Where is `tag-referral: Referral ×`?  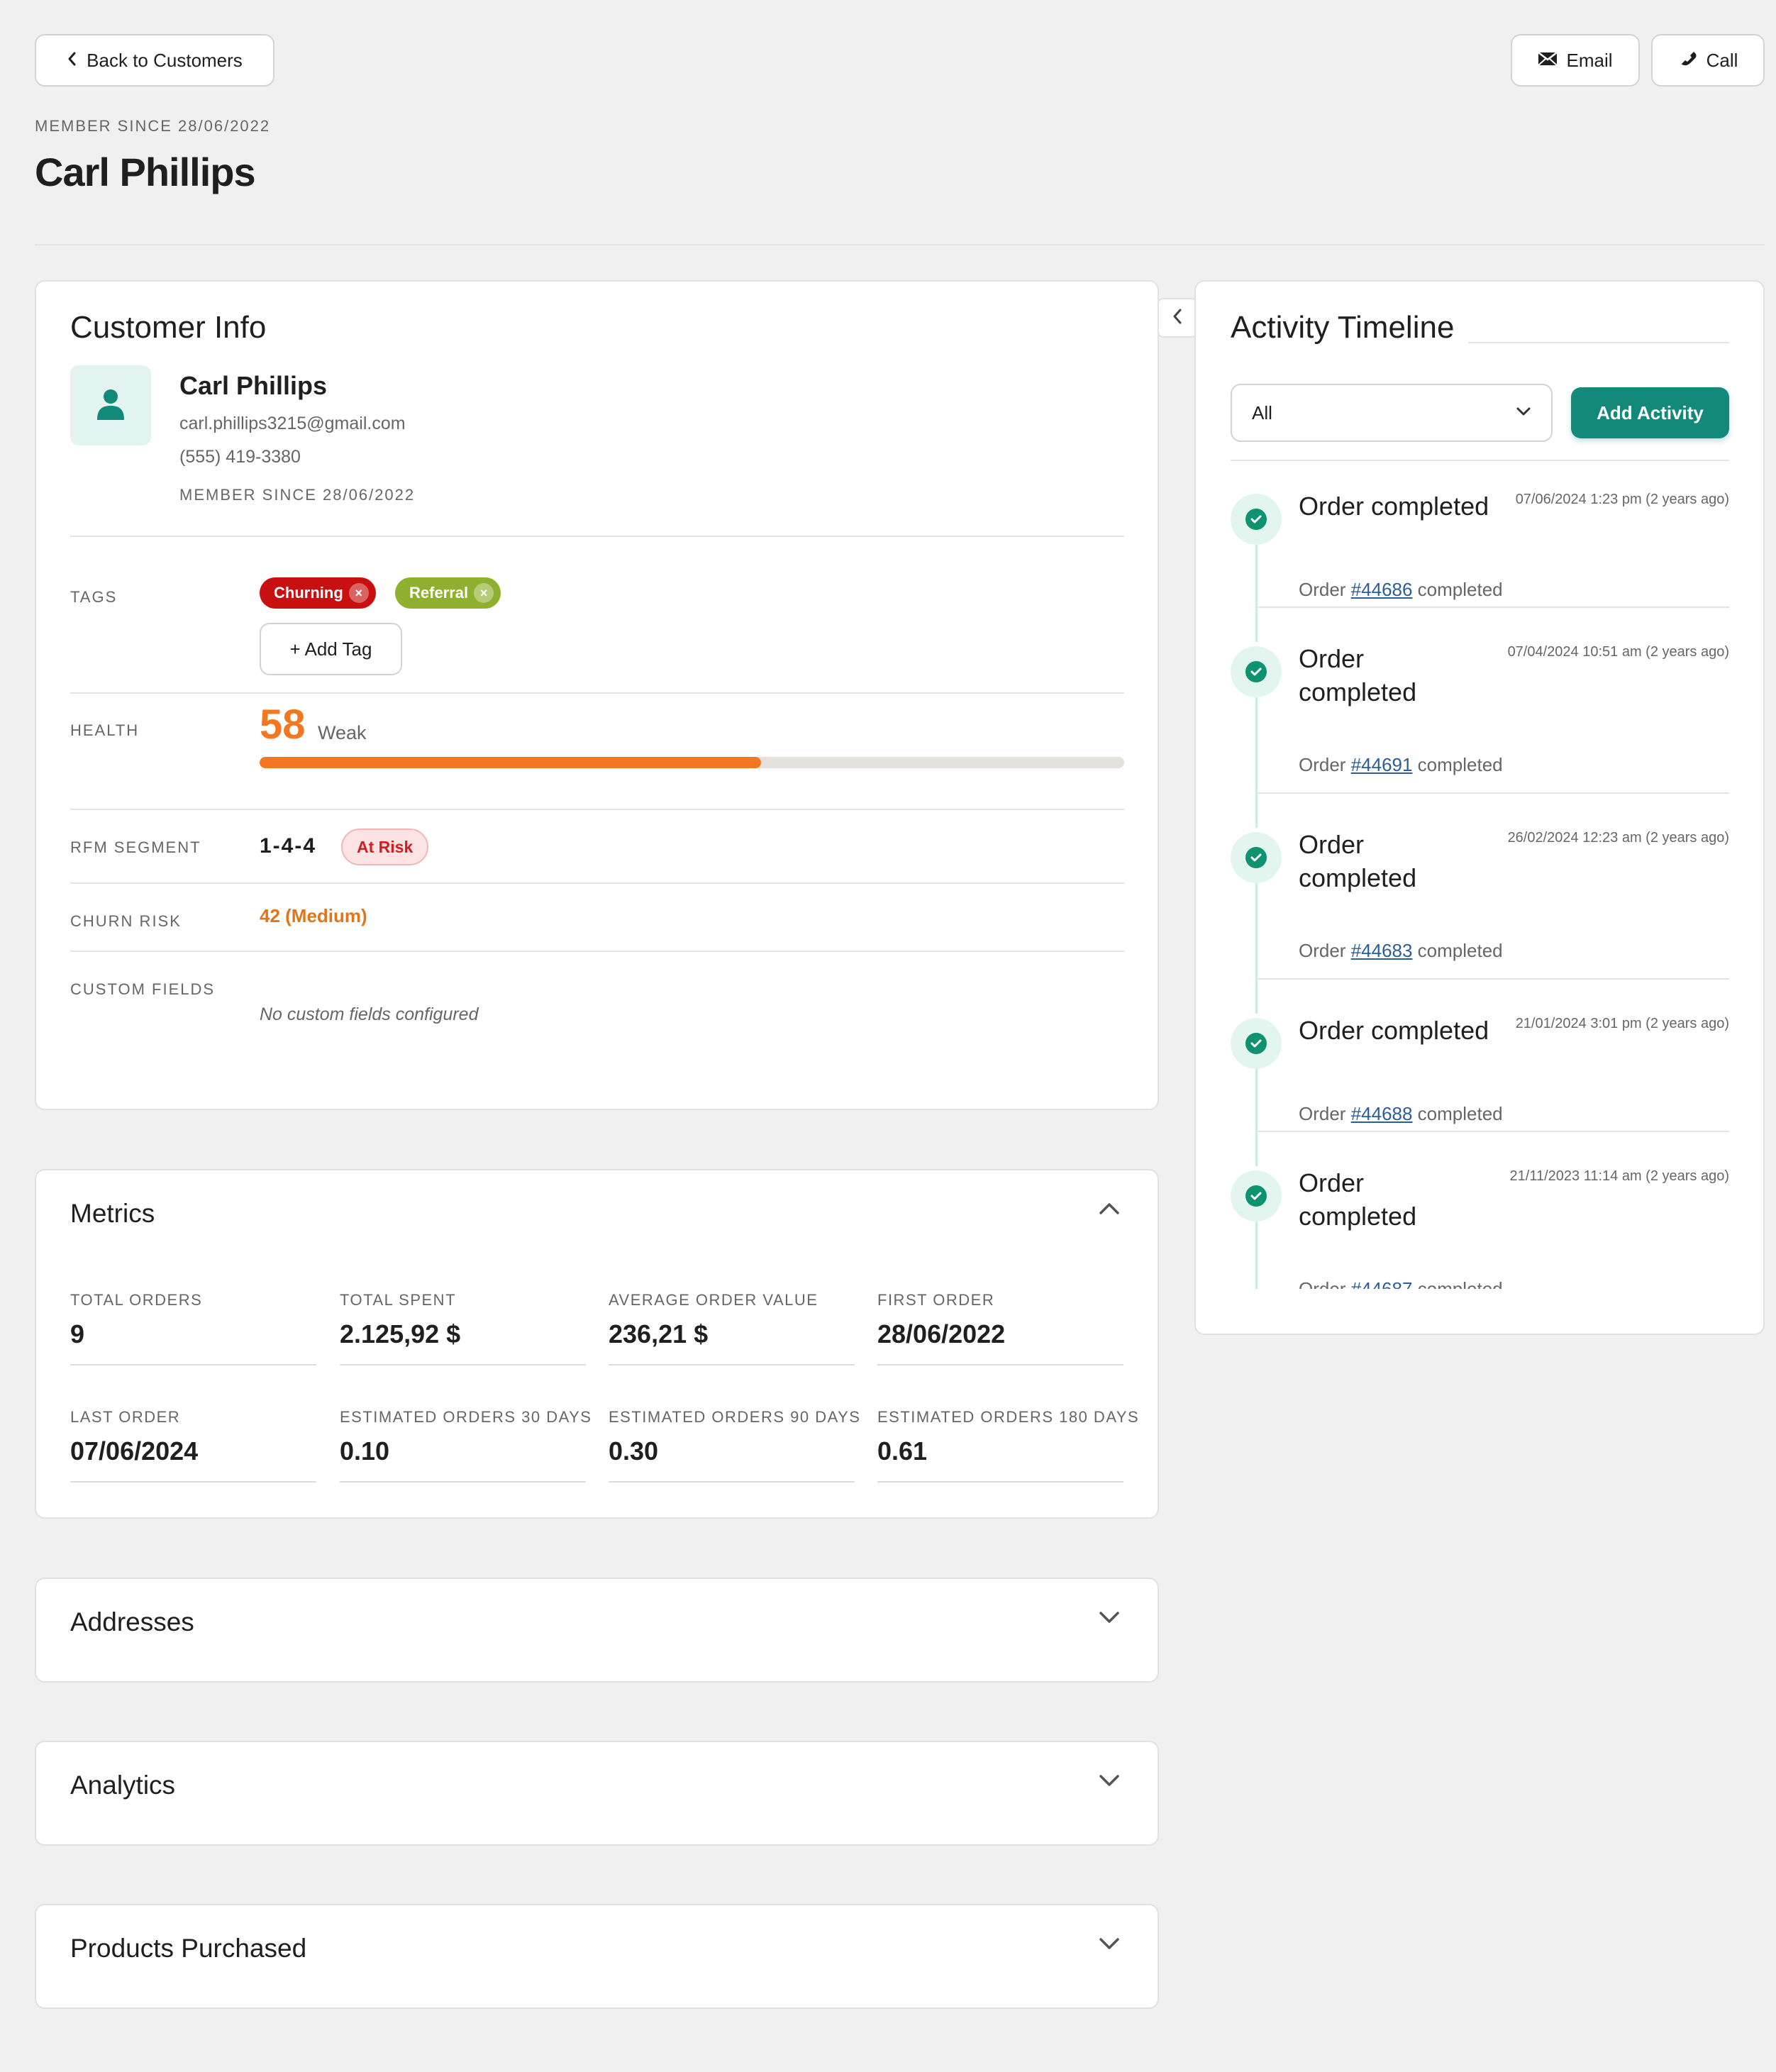
tag-referral: Referral × is located at coordinates (448, 593).